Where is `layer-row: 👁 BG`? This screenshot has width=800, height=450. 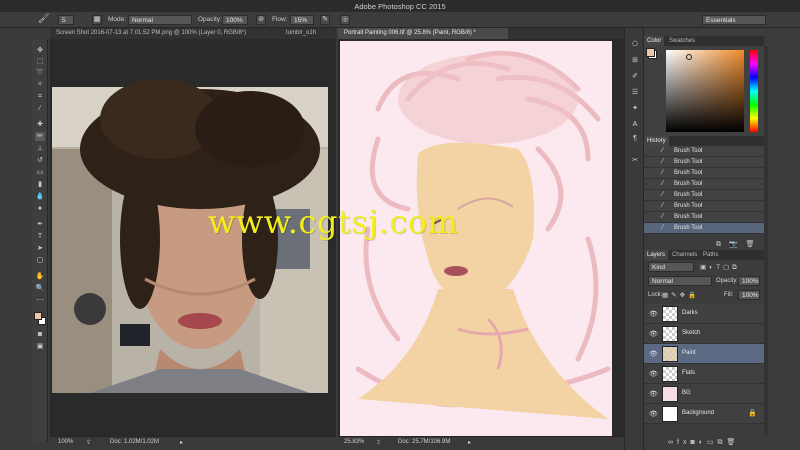 layer-row: 👁 BG is located at coordinates (704, 394).